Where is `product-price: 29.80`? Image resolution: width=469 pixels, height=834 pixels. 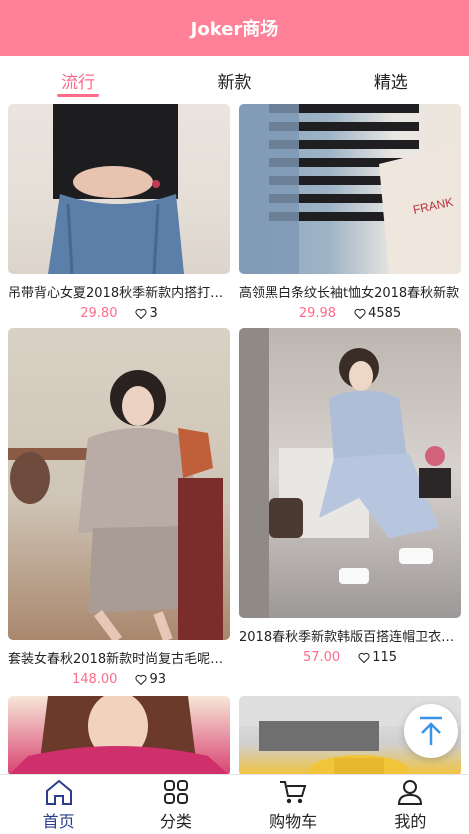
product-price: 29.80 is located at coordinates (99, 313).